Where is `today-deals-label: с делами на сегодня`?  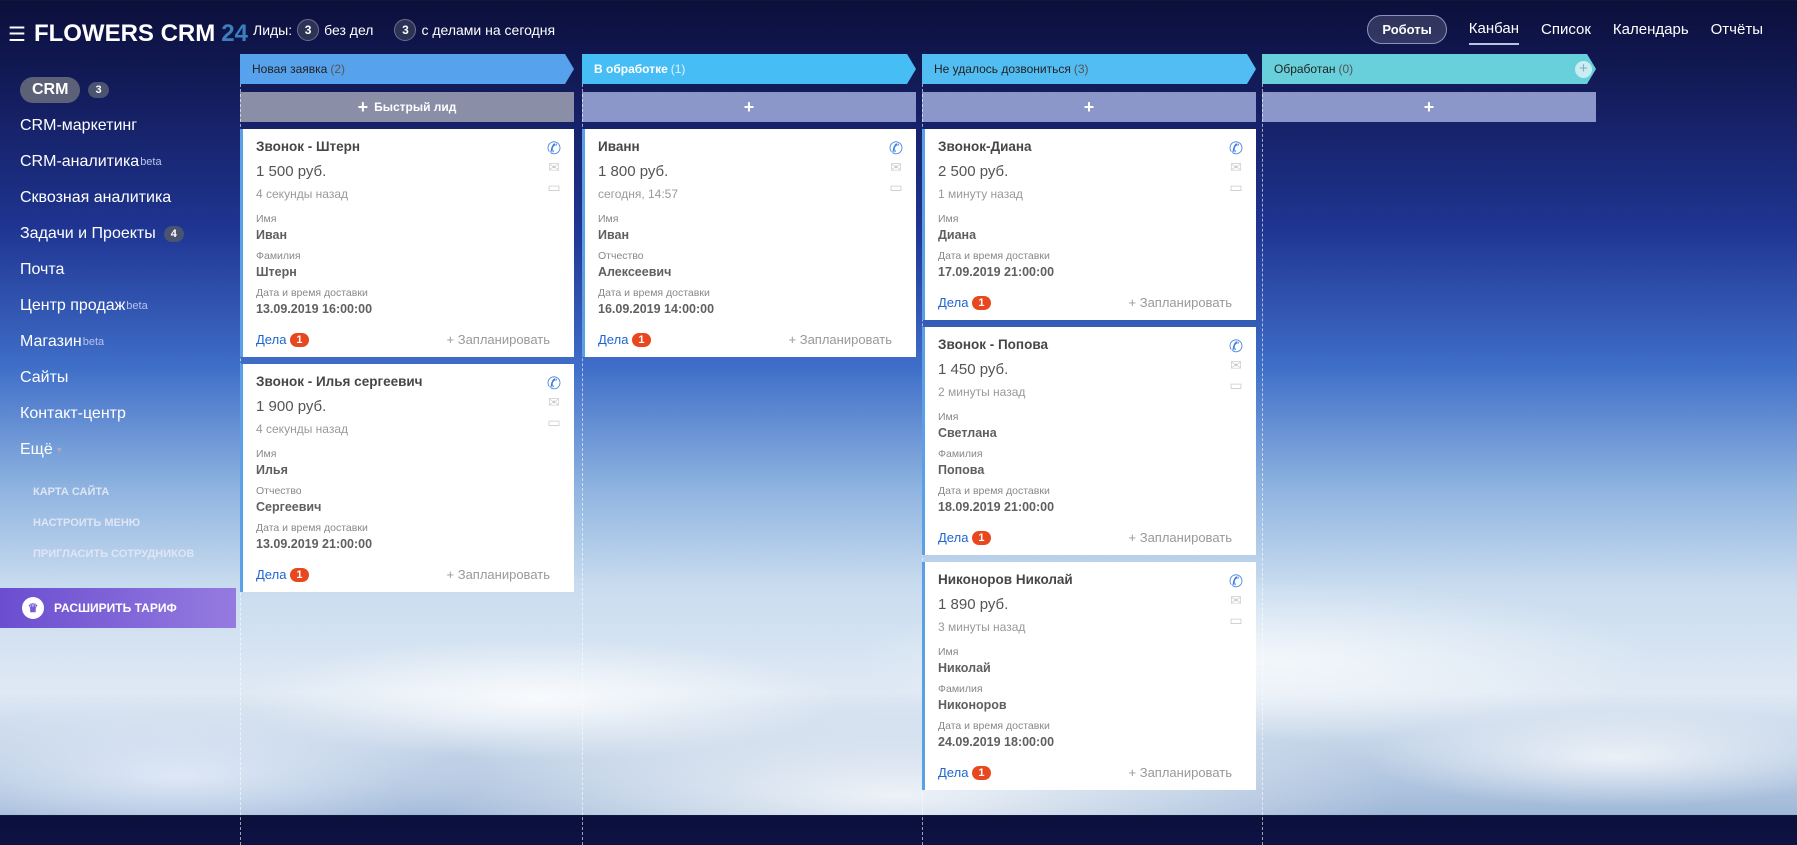
today-deals-label: с делами на сегодня is located at coordinates (488, 30).